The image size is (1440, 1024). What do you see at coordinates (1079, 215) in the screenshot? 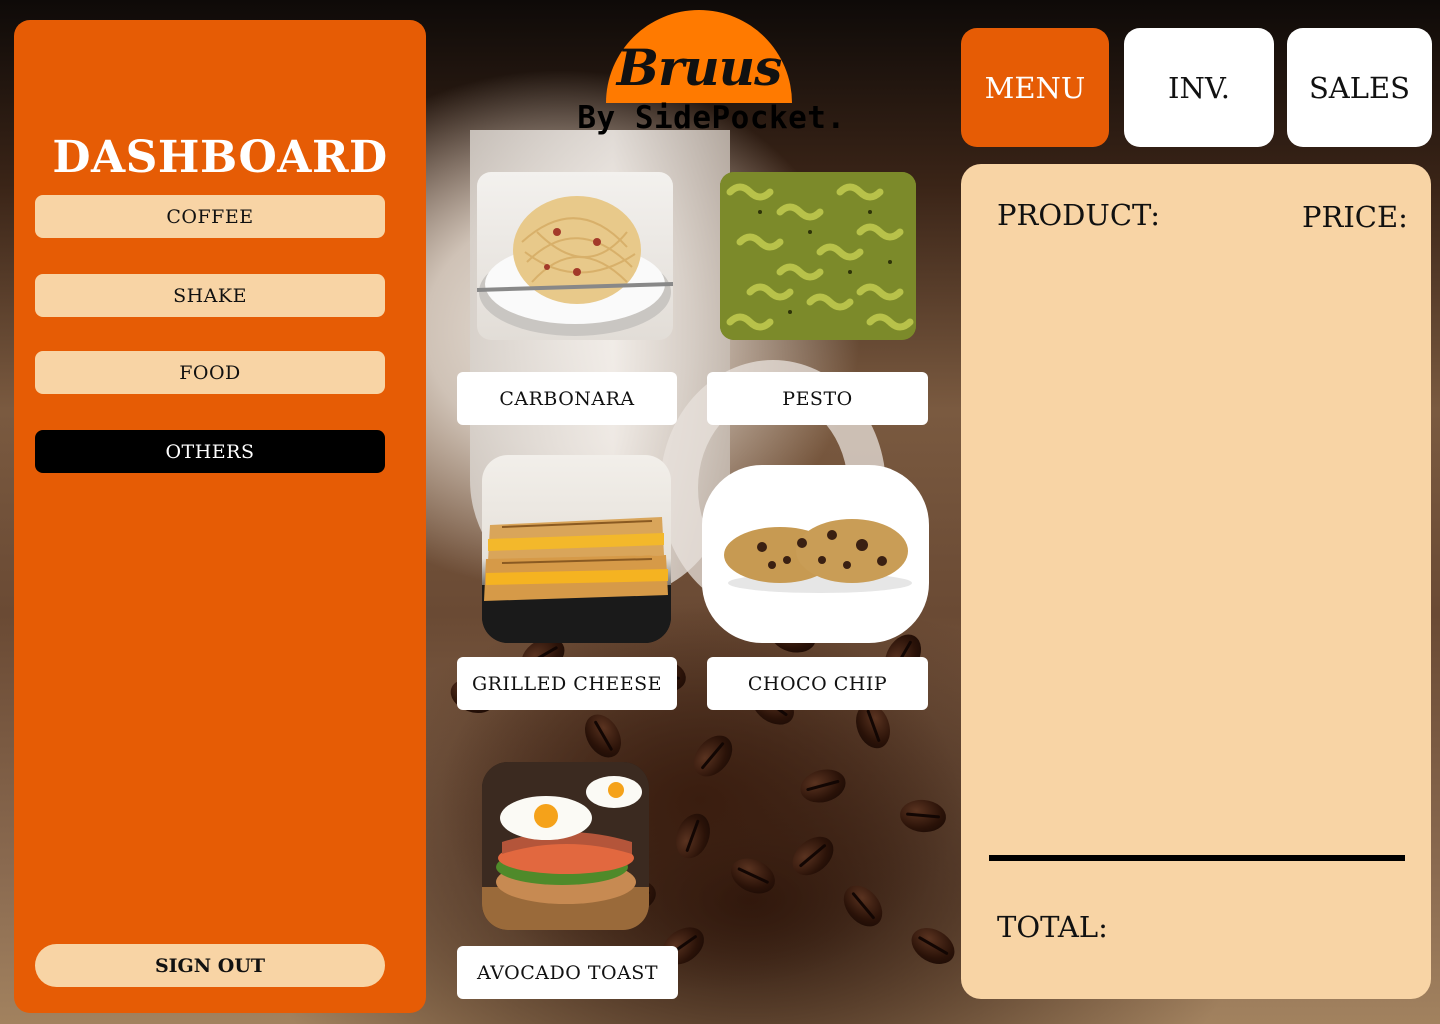
I see `product-column-header: PRODUCT:` at bounding box center [1079, 215].